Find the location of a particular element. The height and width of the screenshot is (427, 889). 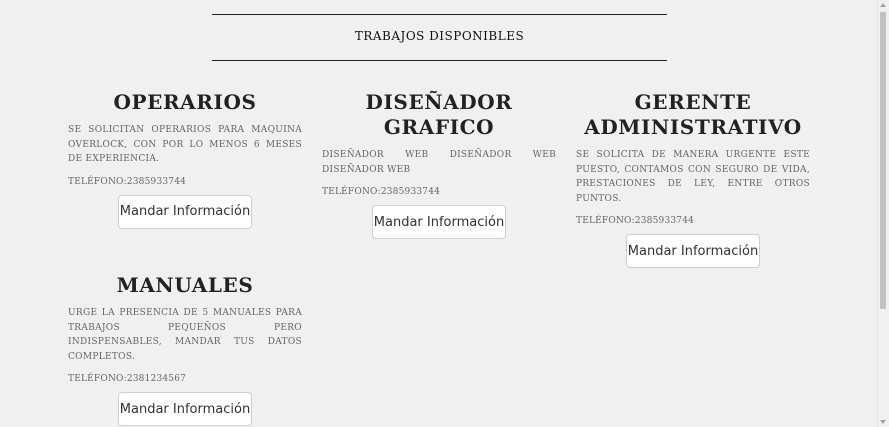

vertical-scrollbar is located at coordinates (883, 213).